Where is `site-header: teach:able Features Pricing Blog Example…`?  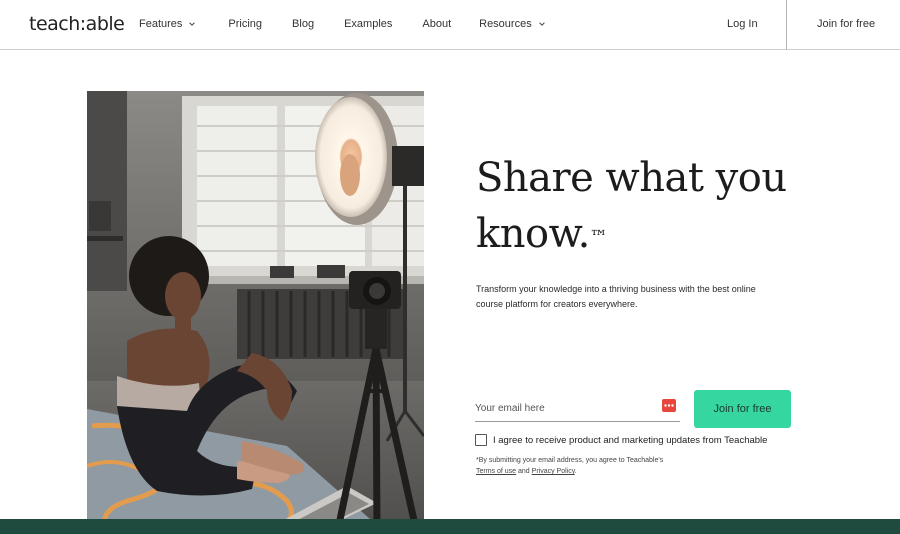 site-header: teach:able Features Pricing Blog Example… is located at coordinates (450, 25).